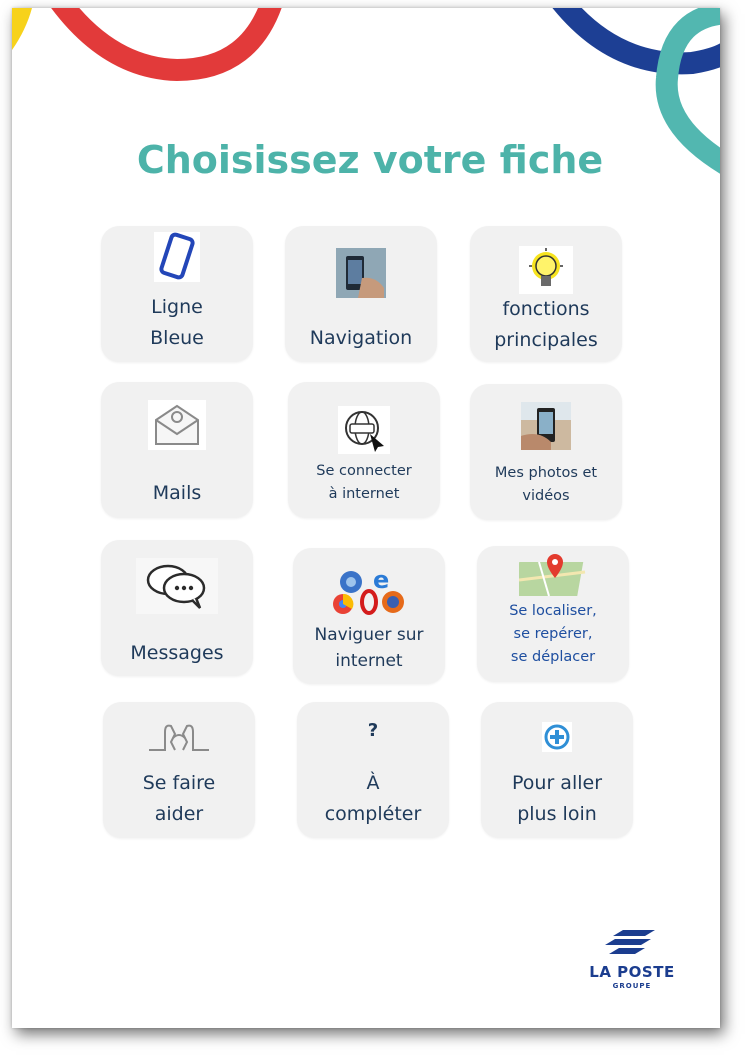 Image resolution: width=754 pixels, height=1056 pixels. What do you see at coordinates (364, 482) in the screenshot?
I see `tile-label: Se connecter à internet` at bounding box center [364, 482].